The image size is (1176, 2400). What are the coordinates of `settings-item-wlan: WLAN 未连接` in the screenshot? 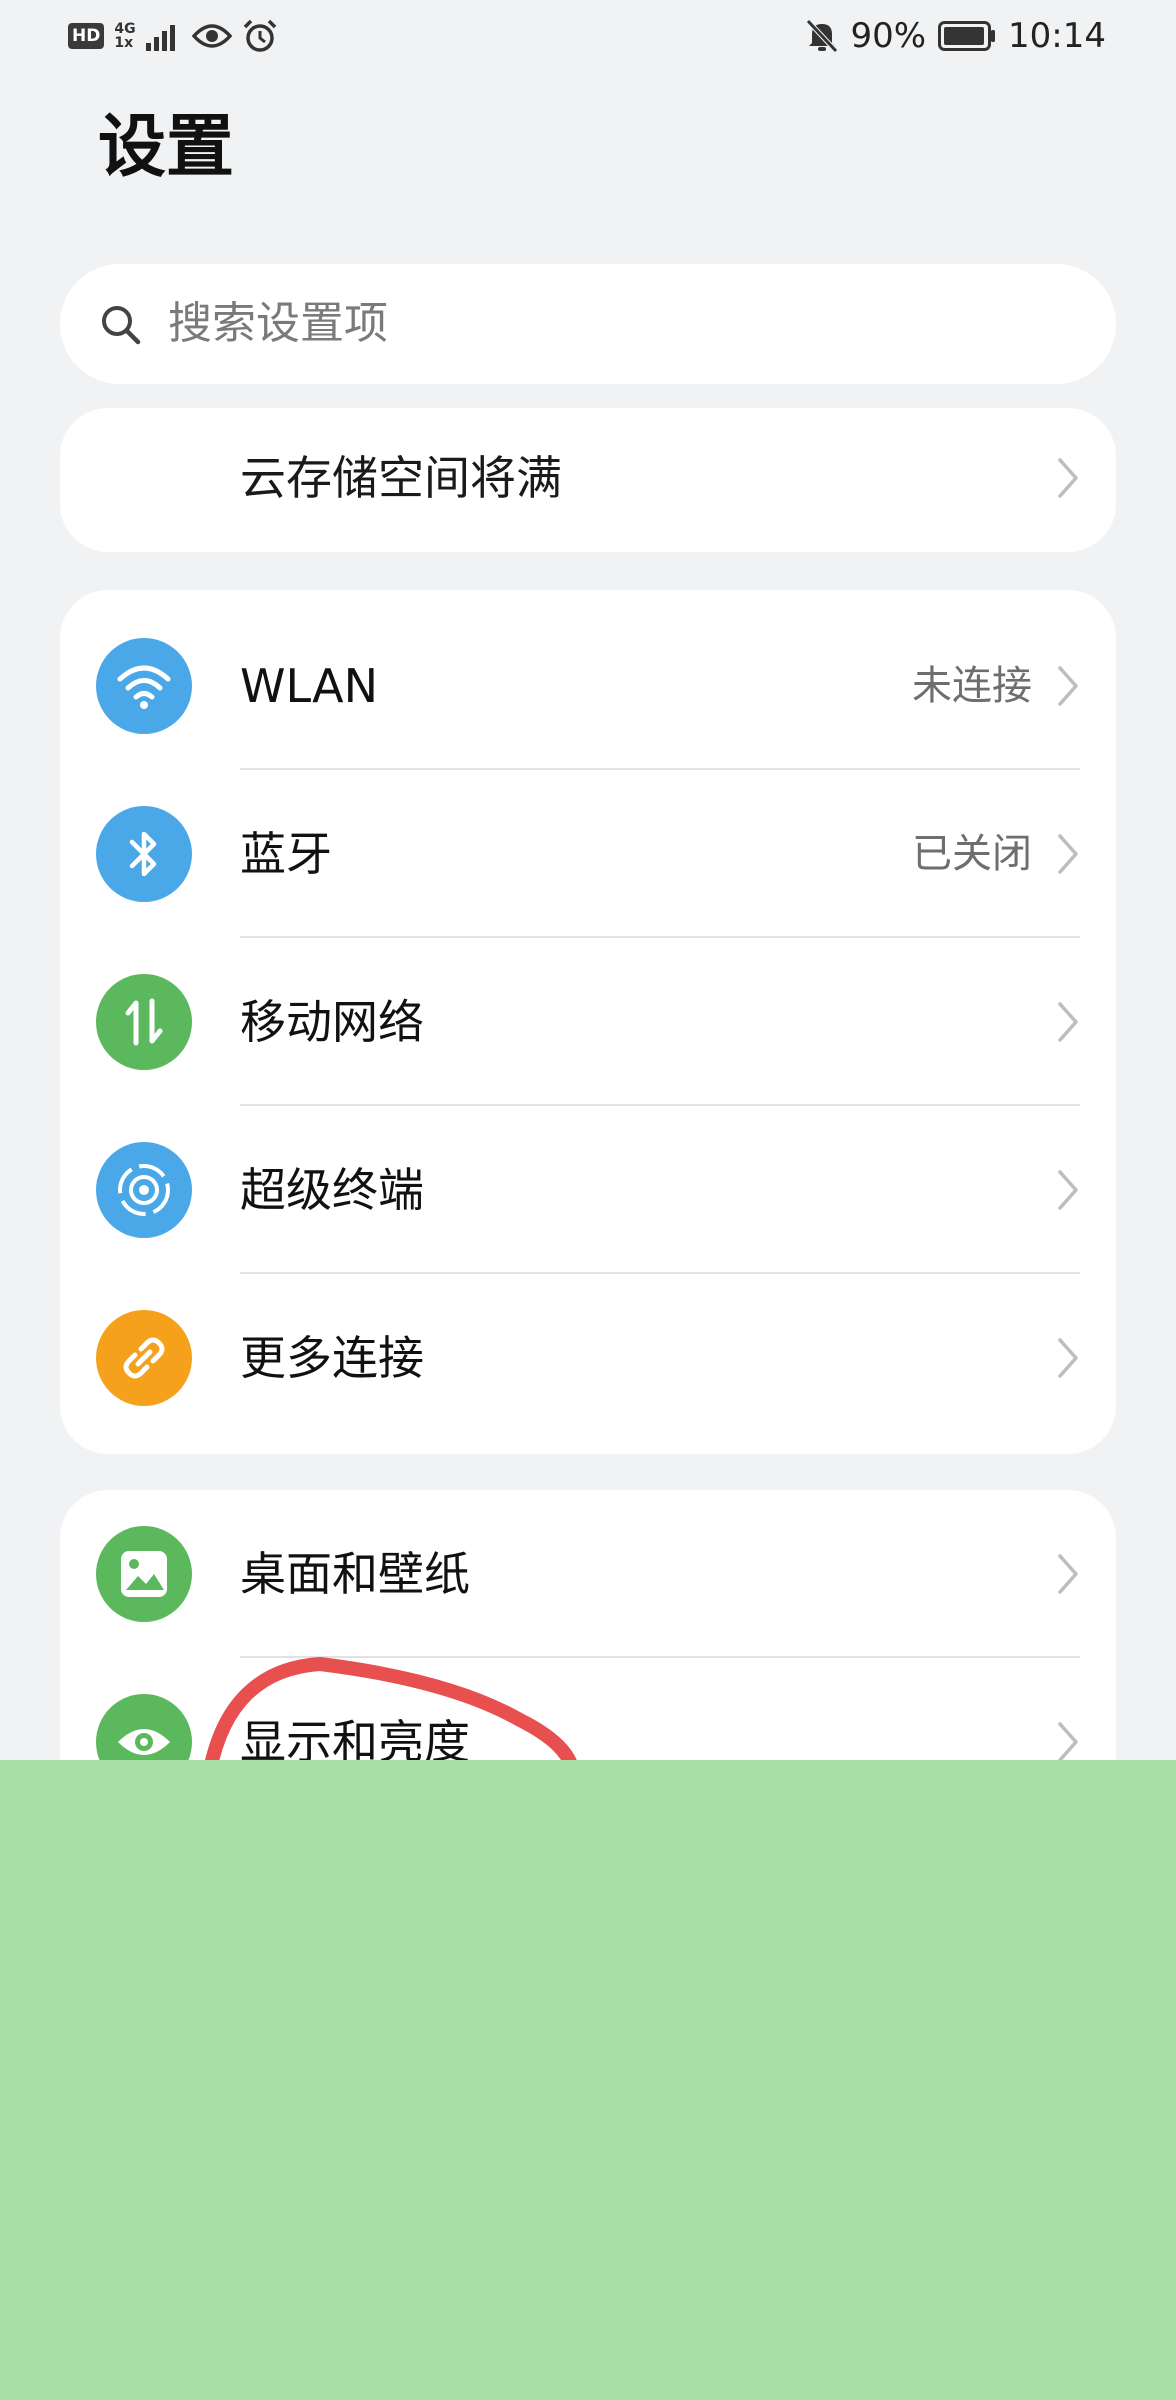 It's located at (588, 686).